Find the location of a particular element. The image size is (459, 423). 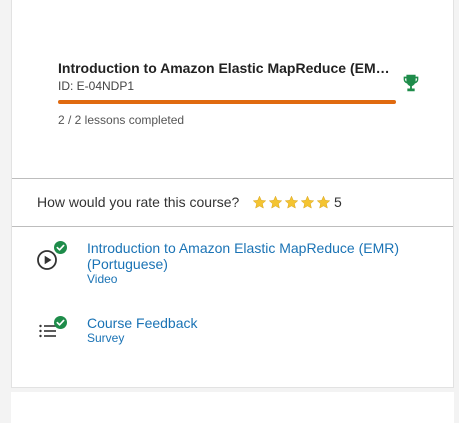

course-id: ID: E-04NDP1 is located at coordinates (96, 86).